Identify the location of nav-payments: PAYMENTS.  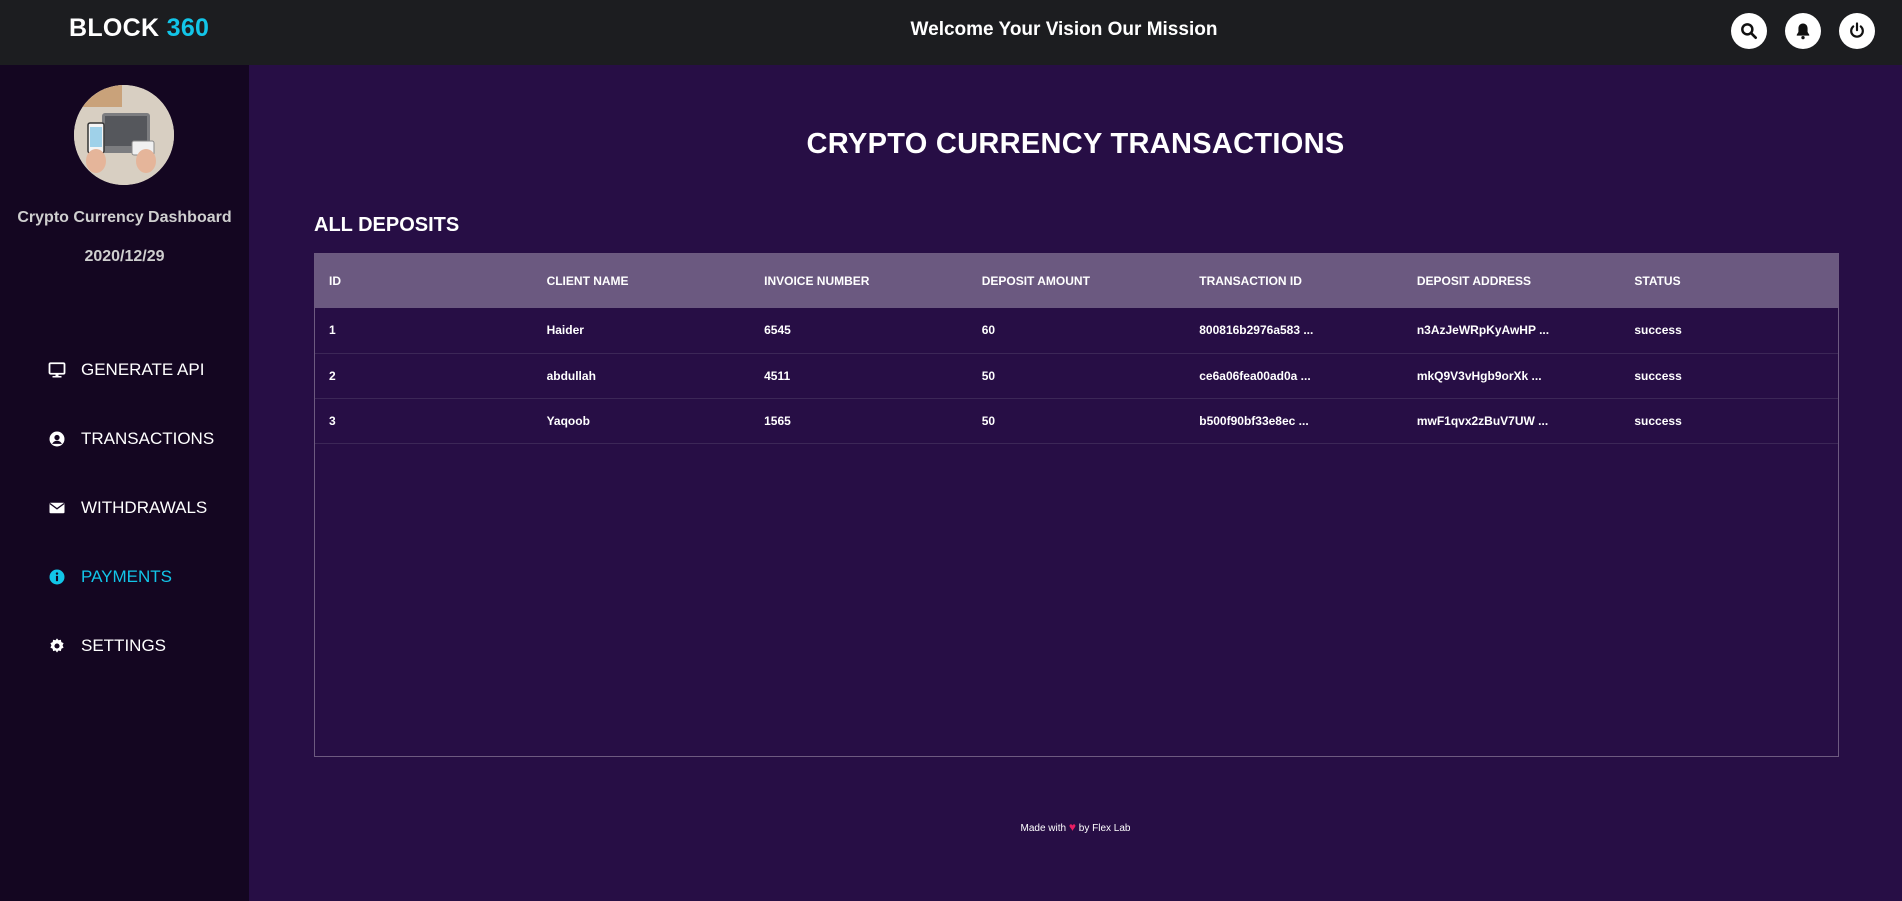
(110, 577).